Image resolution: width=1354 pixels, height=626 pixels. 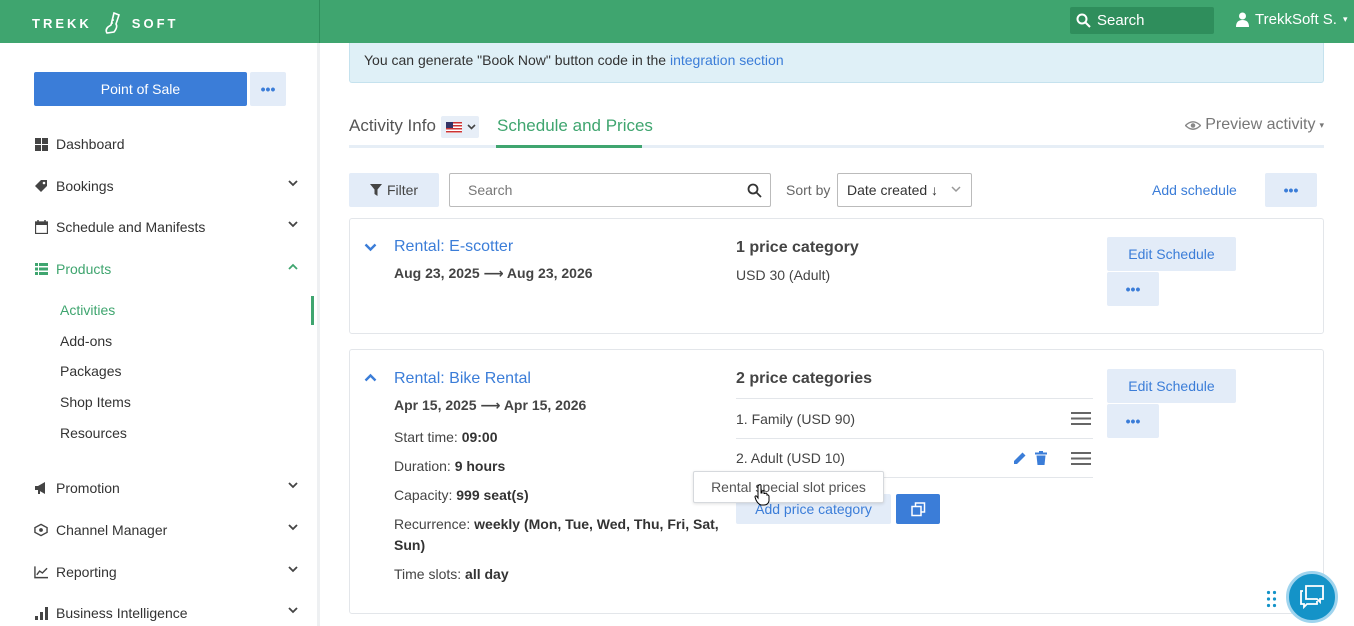 What do you see at coordinates (312, 310) in the screenshot?
I see `active-indicator` at bounding box center [312, 310].